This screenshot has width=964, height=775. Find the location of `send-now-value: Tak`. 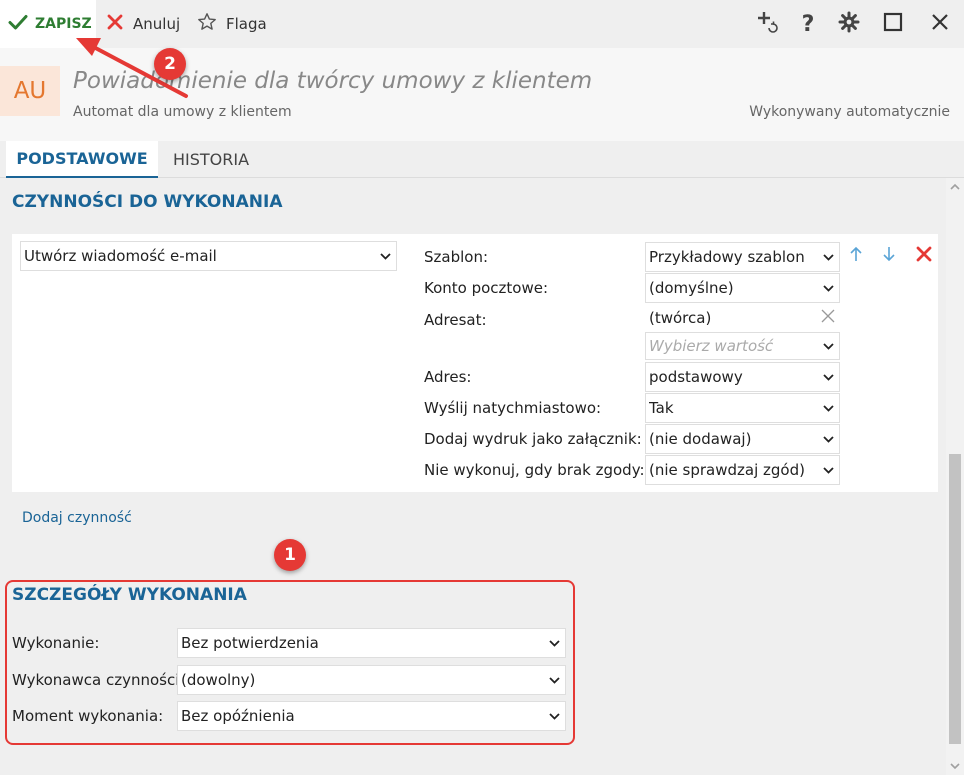

send-now-value: Tak is located at coordinates (661, 408).